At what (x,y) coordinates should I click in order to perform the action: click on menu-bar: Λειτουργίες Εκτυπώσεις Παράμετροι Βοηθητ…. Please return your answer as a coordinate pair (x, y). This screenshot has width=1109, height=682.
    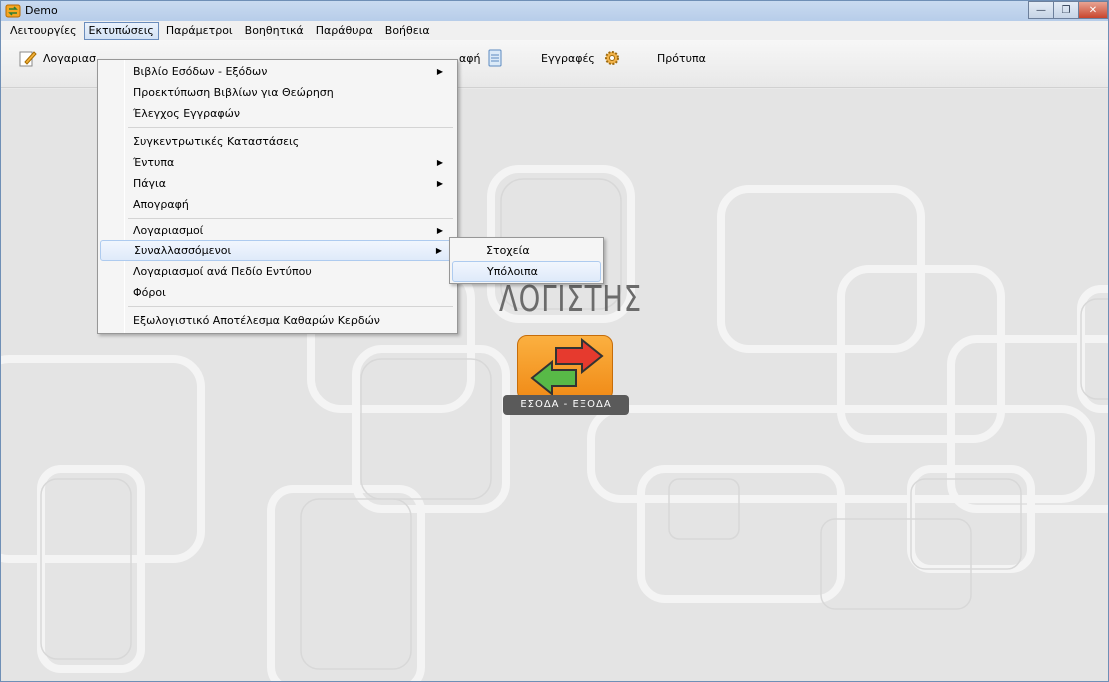
    Looking at the image, I should click on (554, 30).